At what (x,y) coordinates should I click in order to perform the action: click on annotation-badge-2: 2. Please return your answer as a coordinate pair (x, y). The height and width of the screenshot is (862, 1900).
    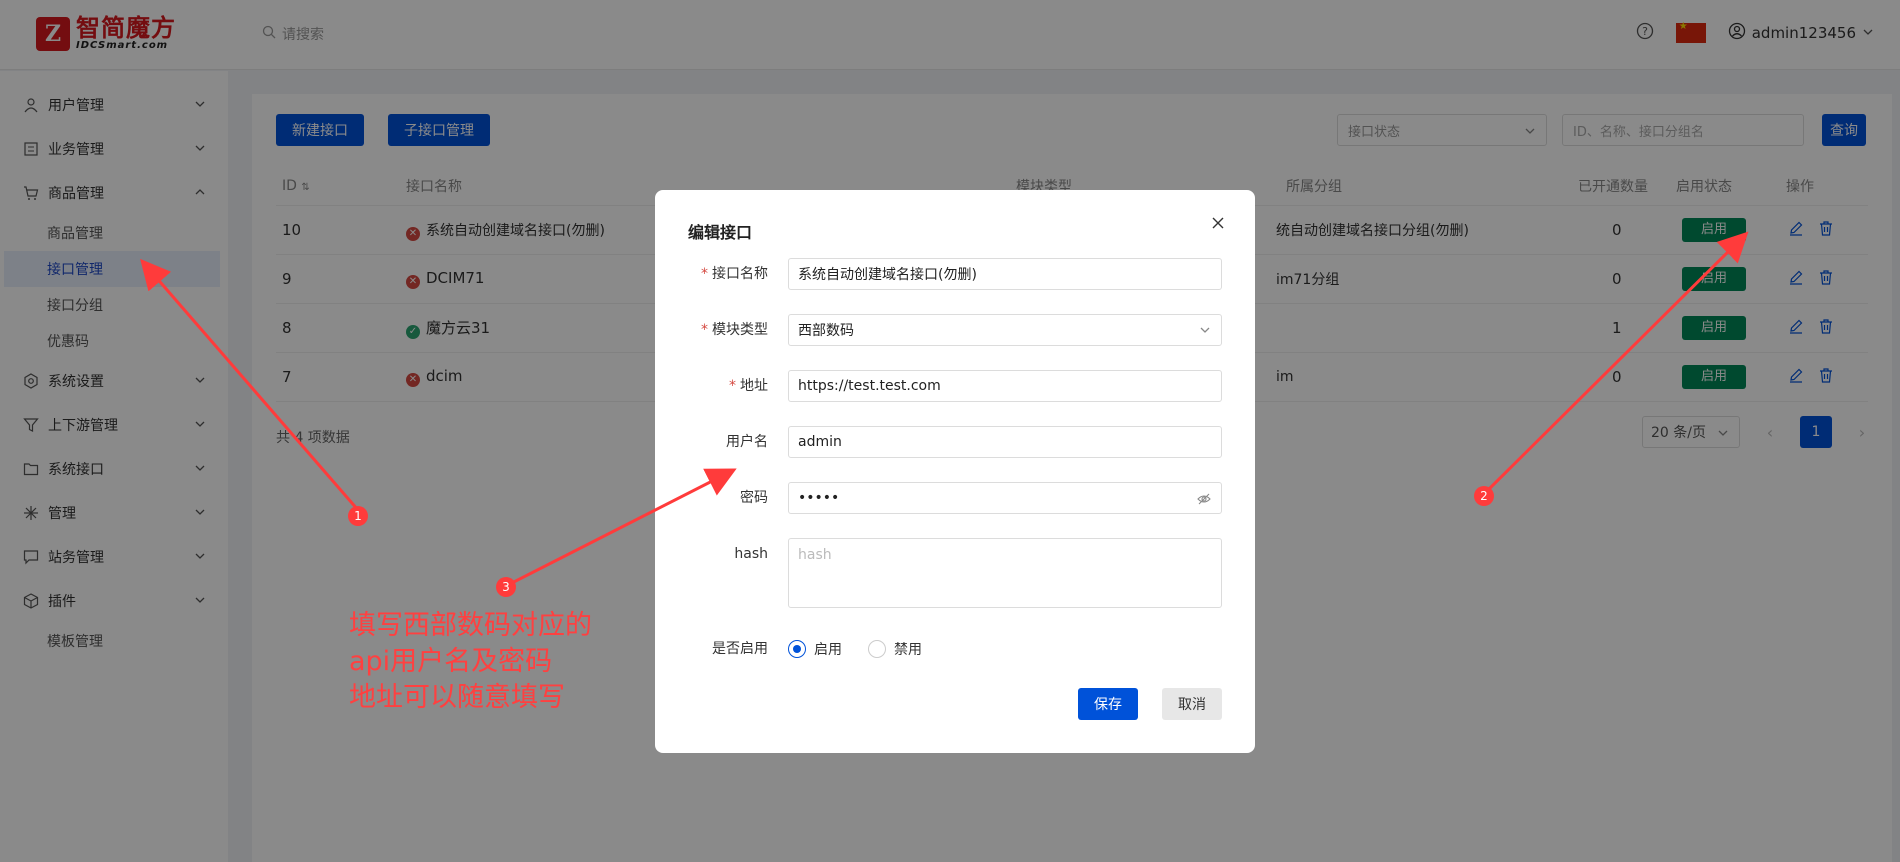
    Looking at the image, I should click on (1484, 496).